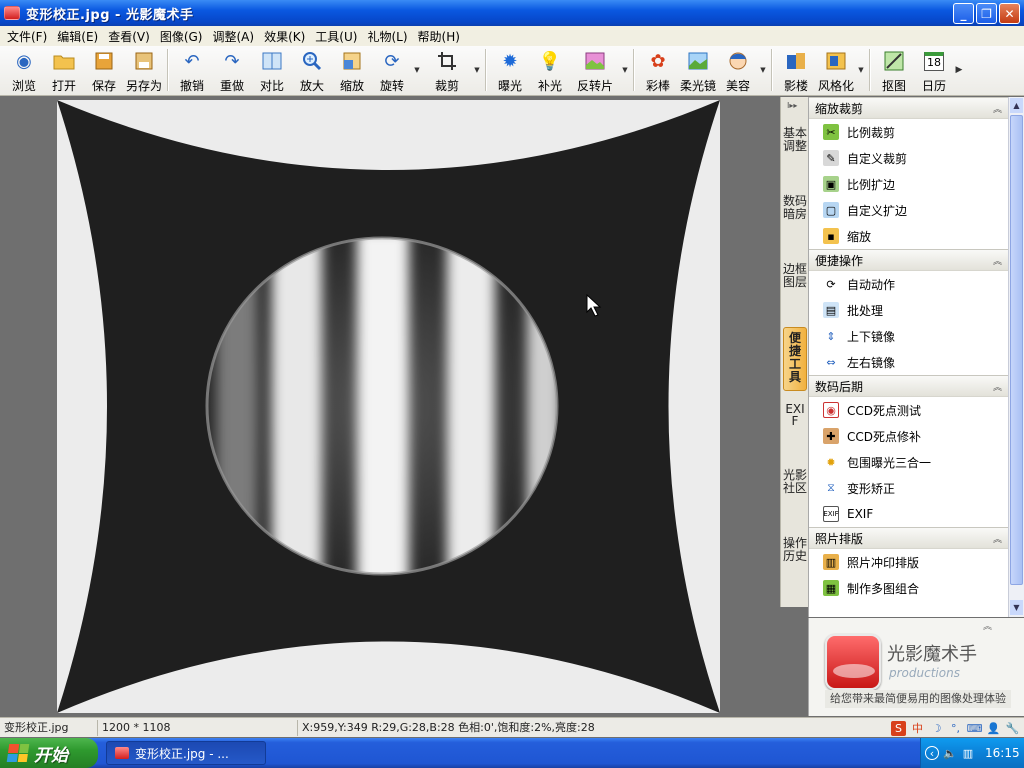 This screenshot has height=768, width=1024. I want to click on menu-image: 图像(G), so click(181, 36).